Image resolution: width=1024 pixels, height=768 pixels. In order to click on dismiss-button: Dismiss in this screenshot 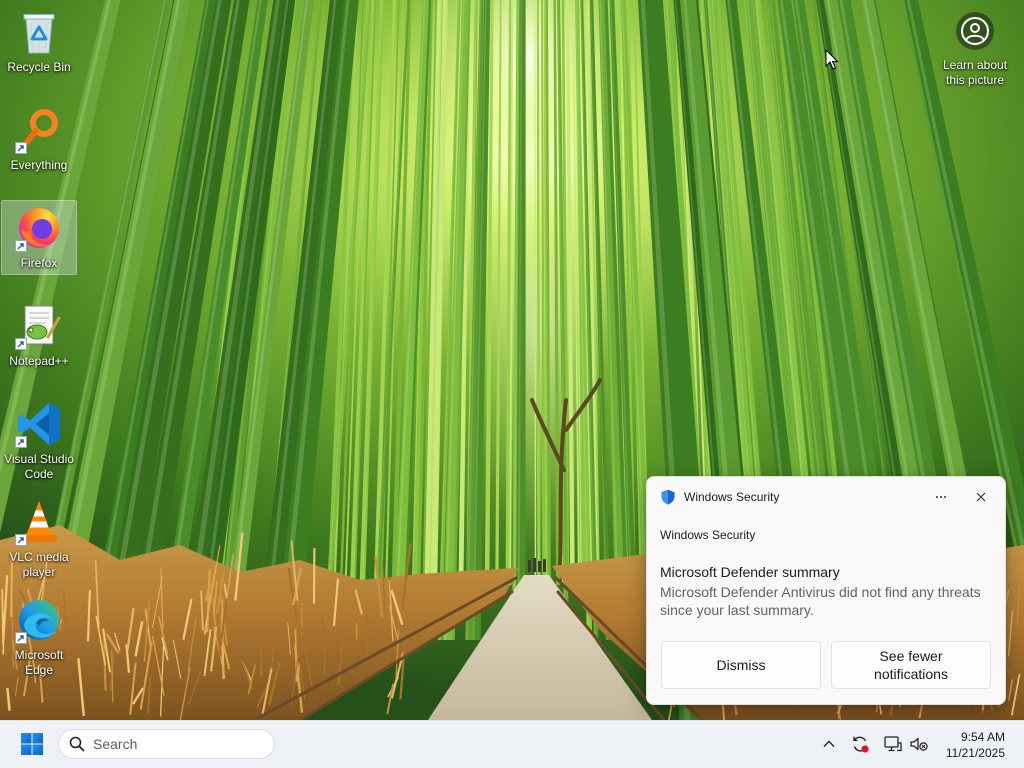, I will do `click(741, 665)`.